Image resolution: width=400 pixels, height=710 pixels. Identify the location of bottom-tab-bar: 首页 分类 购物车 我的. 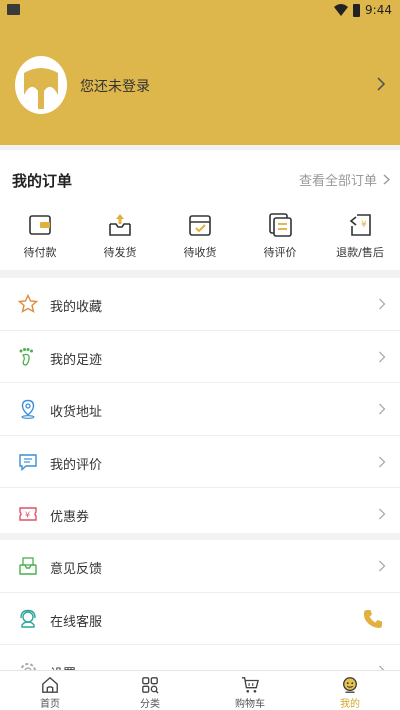
(200, 690).